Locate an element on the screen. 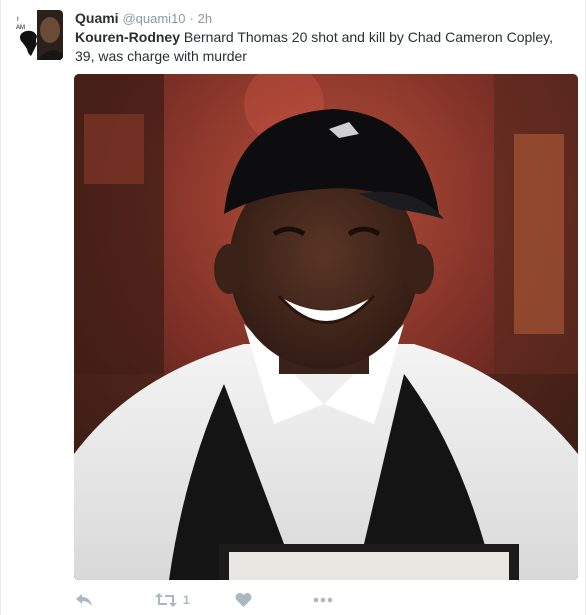 The height and width of the screenshot is (615, 586). retweet-count: 1 is located at coordinates (186, 600).